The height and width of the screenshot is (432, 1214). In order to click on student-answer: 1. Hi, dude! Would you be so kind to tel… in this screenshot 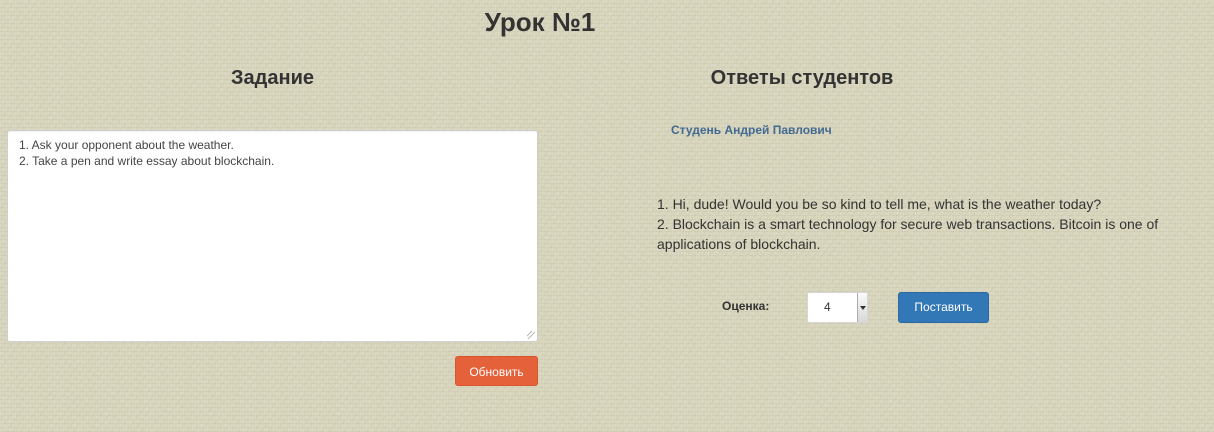, I will do `click(929, 224)`.